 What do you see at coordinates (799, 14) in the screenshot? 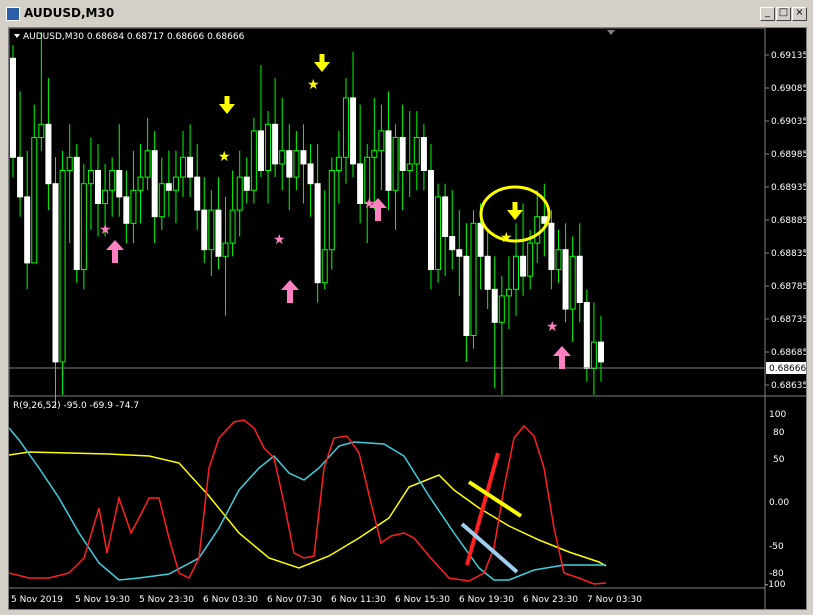
I see `close-button: ×` at bounding box center [799, 14].